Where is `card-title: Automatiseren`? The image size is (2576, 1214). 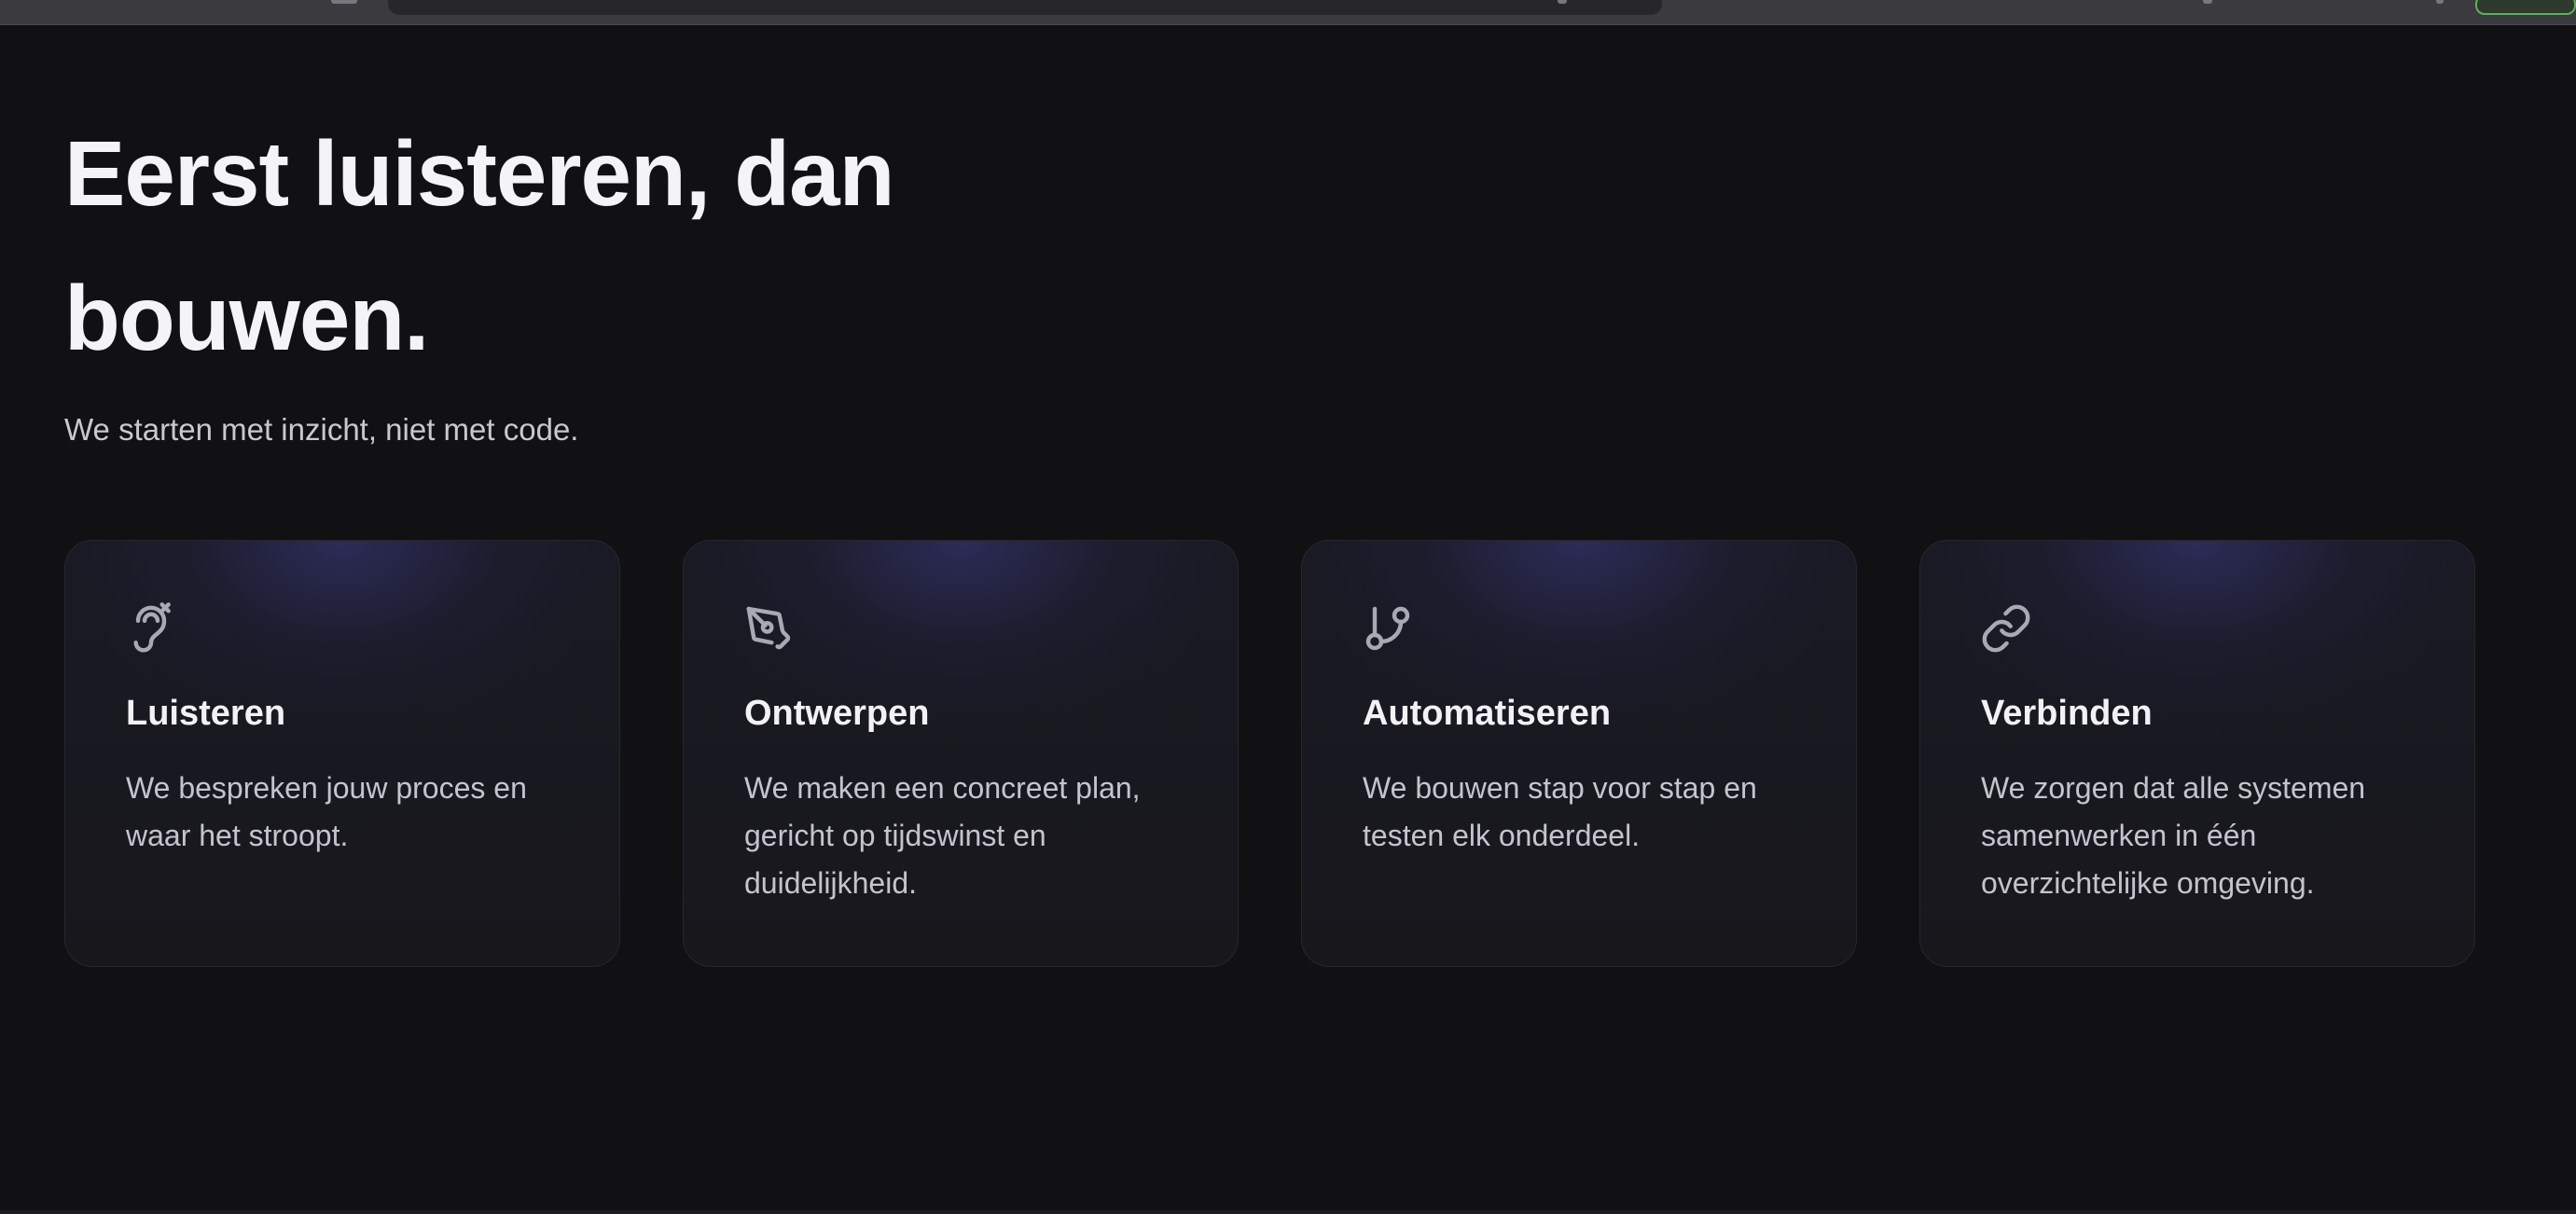 card-title: Automatiseren is located at coordinates (1487, 714).